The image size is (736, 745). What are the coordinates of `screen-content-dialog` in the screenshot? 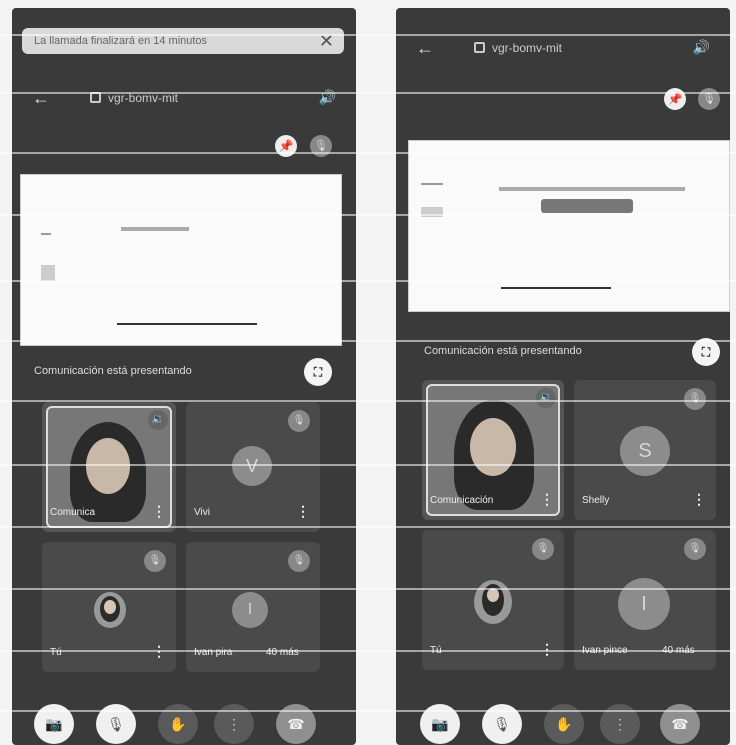 It's located at (587, 206).